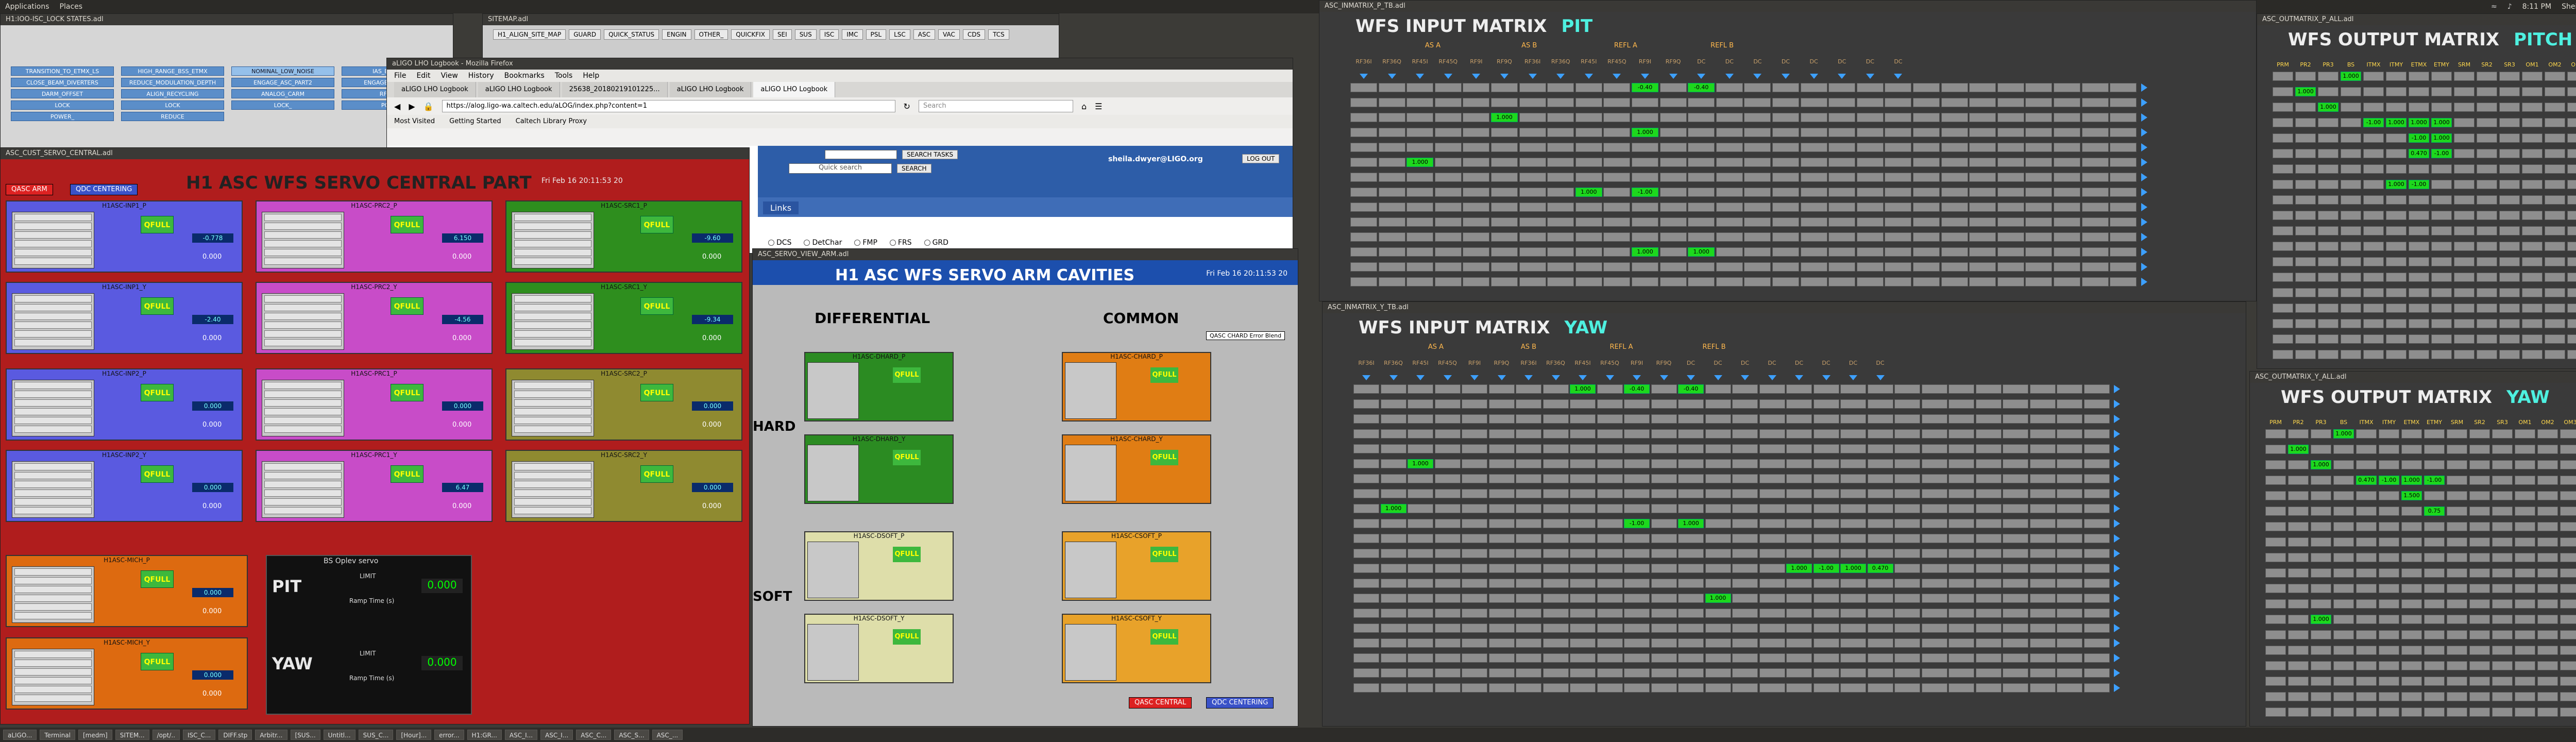  What do you see at coordinates (104, 189) in the screenshot?
I see `dc-centering-button: QDC CENTERING` at bounding box center [104, 189].